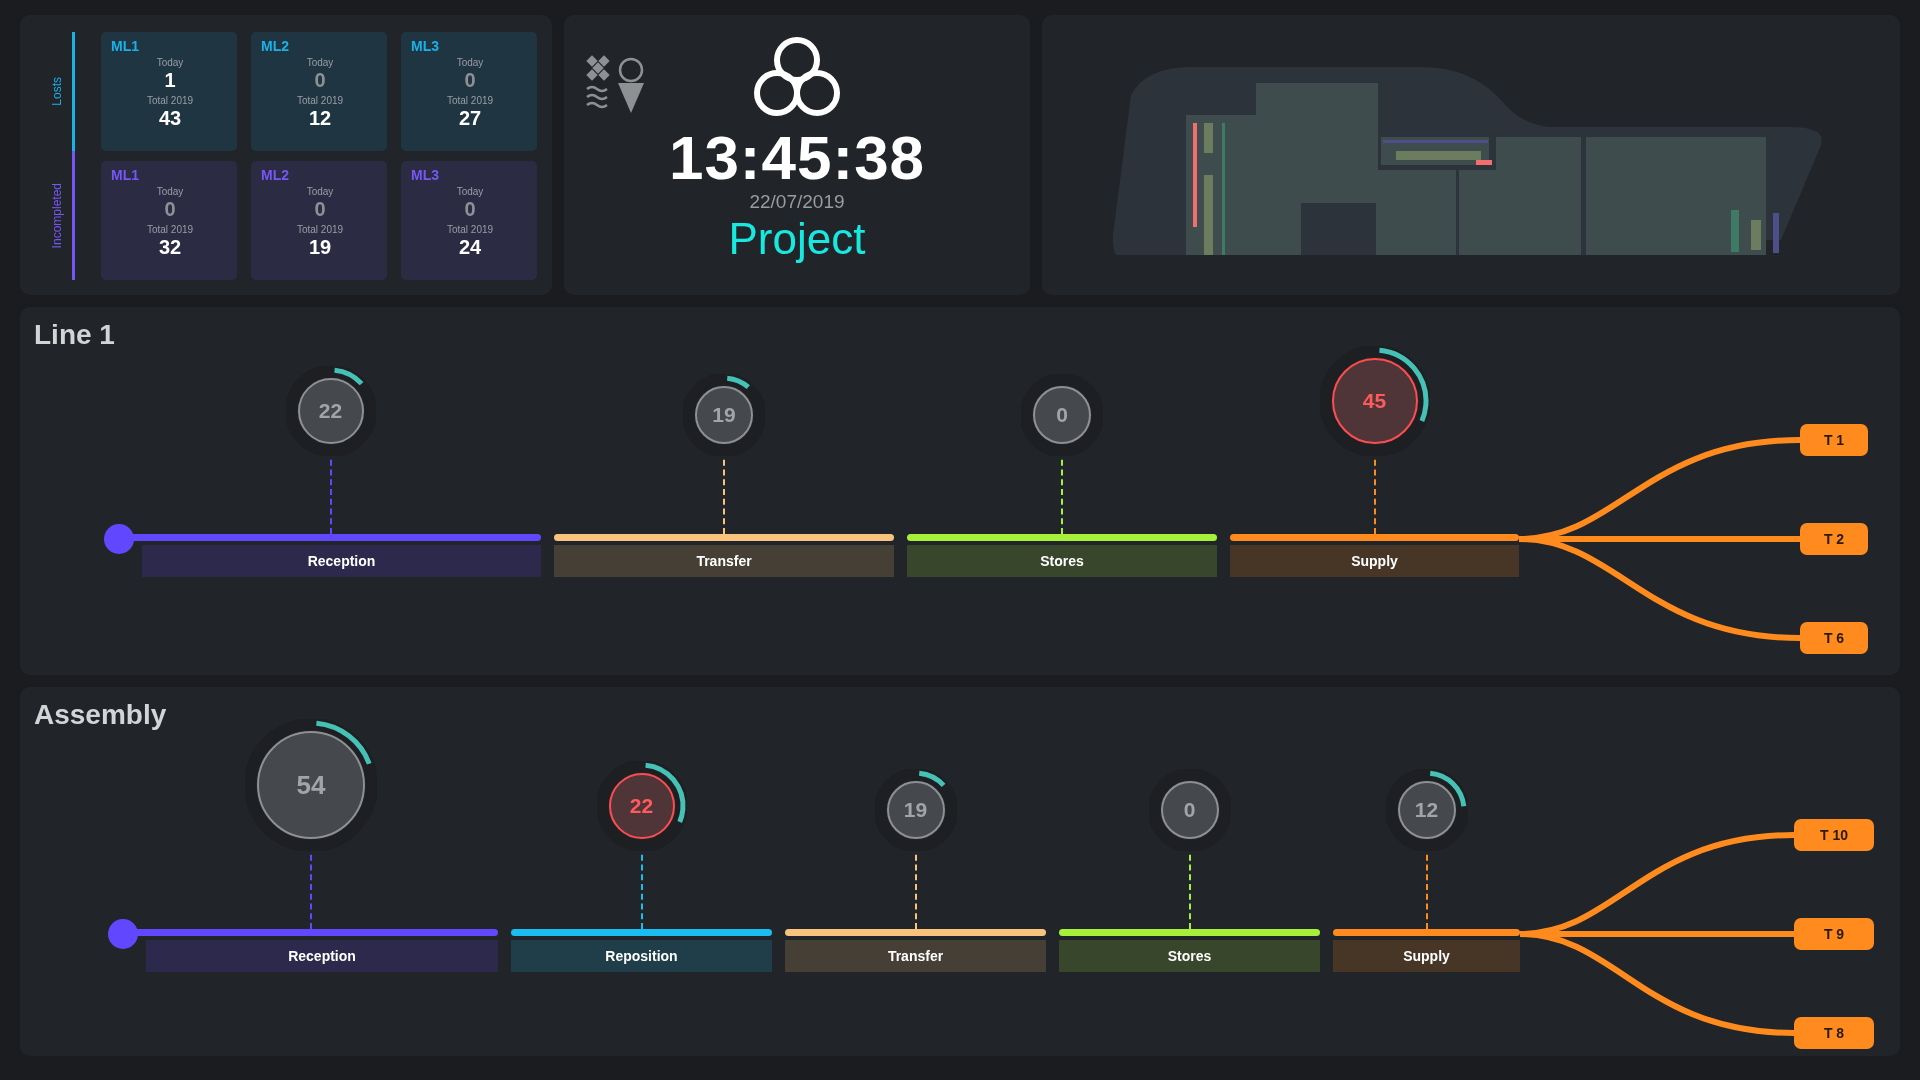 This screenshot has height=1080, width=1920. What do you see at coordinates (1834, 638) in the screenshot?
I see `output-tag: T 6` at bounding box center [1834, 638].